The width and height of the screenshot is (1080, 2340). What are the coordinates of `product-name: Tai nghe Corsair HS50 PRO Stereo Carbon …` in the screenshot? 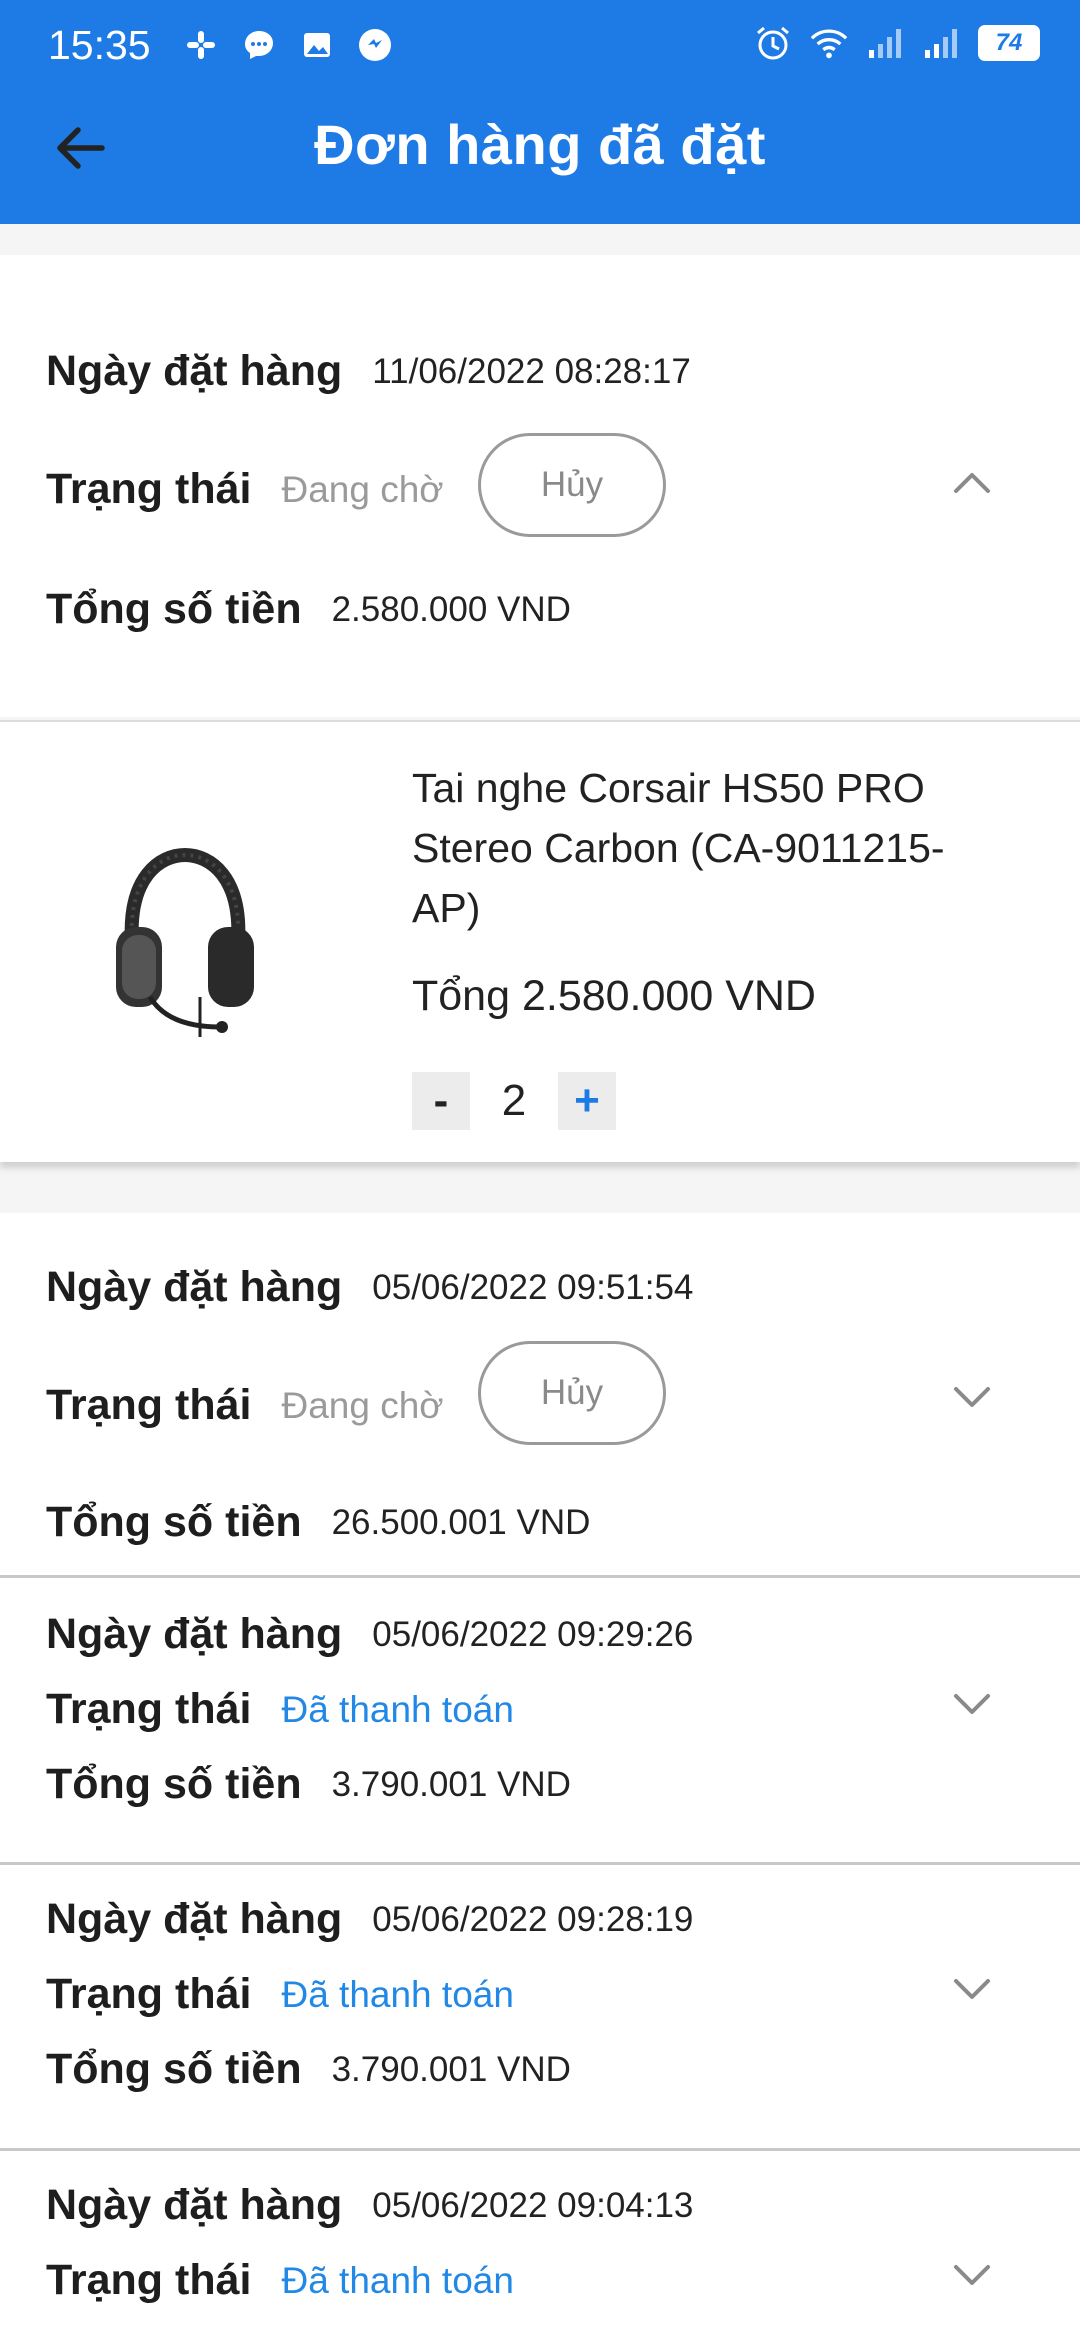 It's located at (712, 848).